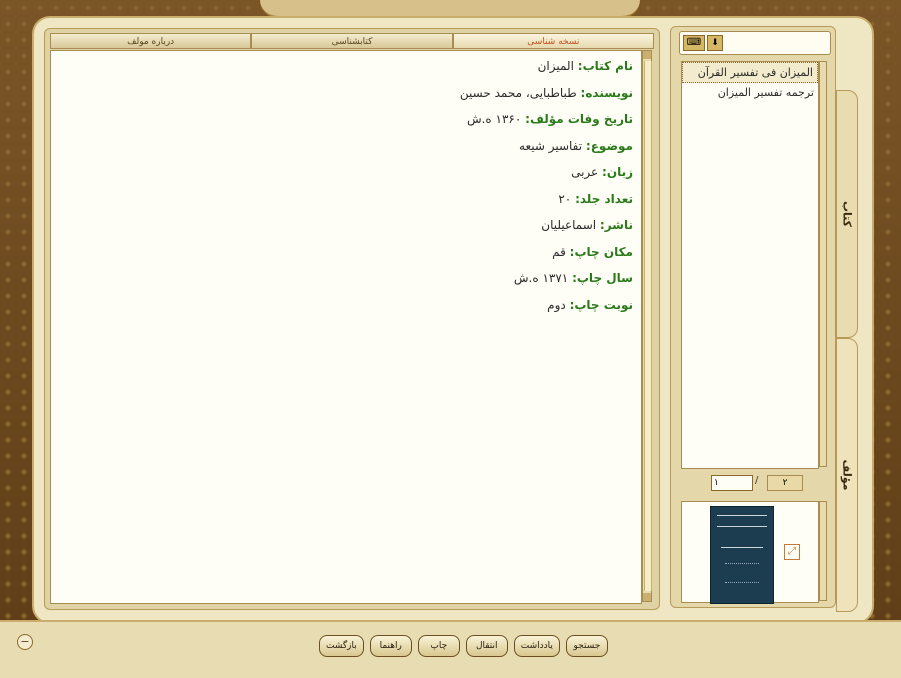 This screenshot has height=678, width=901. I want to click on info-label: نام کتاب:, so click(605, 66).